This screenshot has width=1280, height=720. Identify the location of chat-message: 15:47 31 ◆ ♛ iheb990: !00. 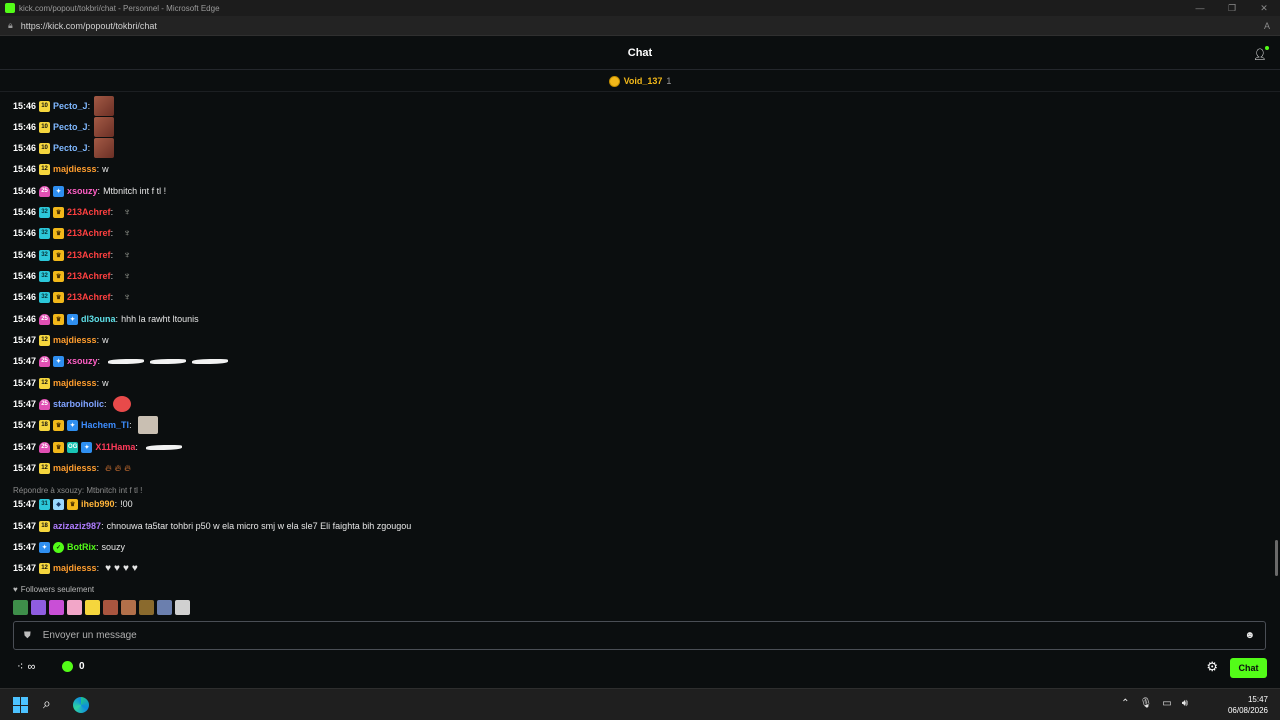
(73, 504).